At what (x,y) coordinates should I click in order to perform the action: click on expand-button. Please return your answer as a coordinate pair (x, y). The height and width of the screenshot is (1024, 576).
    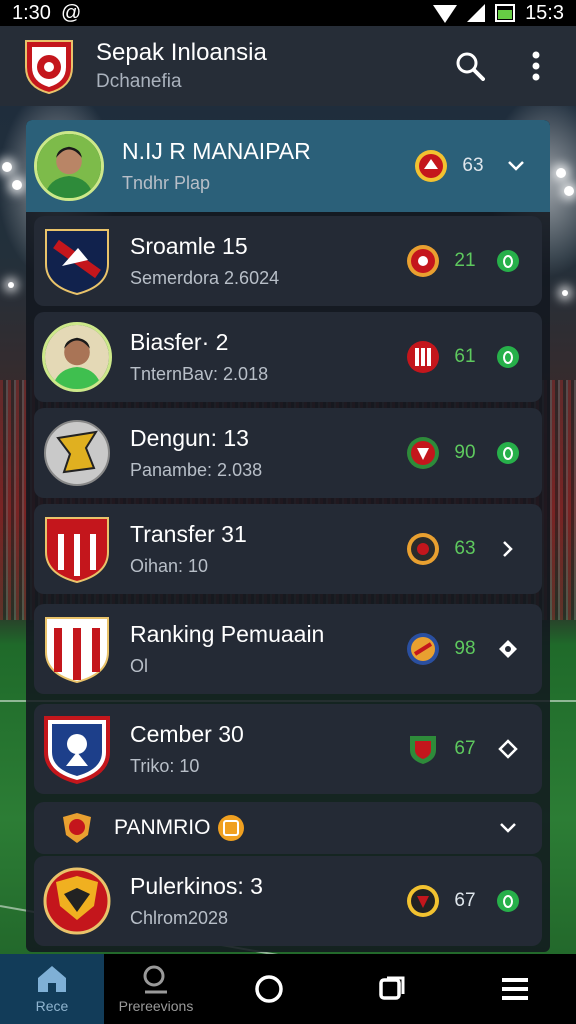
    Looking at the image, I should click on (516, 166).